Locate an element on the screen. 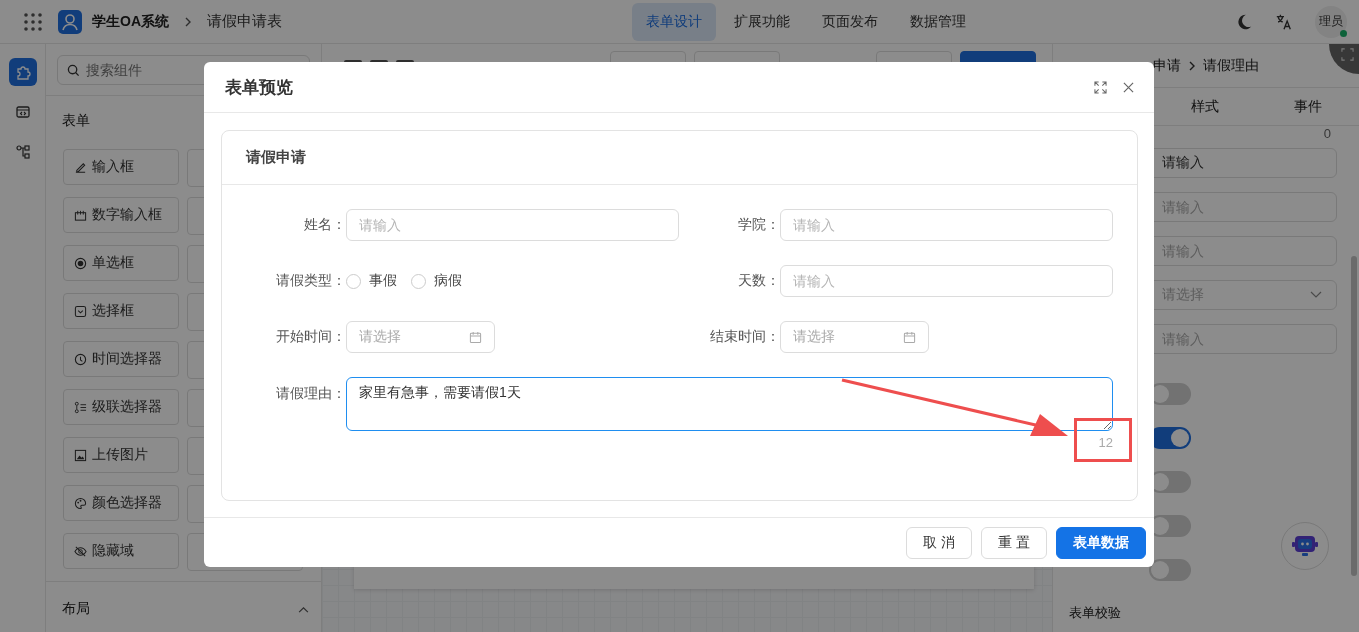 This screenshot has width=1359, height=632. page-title: 请假申请表 is located at coordinates (244, 21).